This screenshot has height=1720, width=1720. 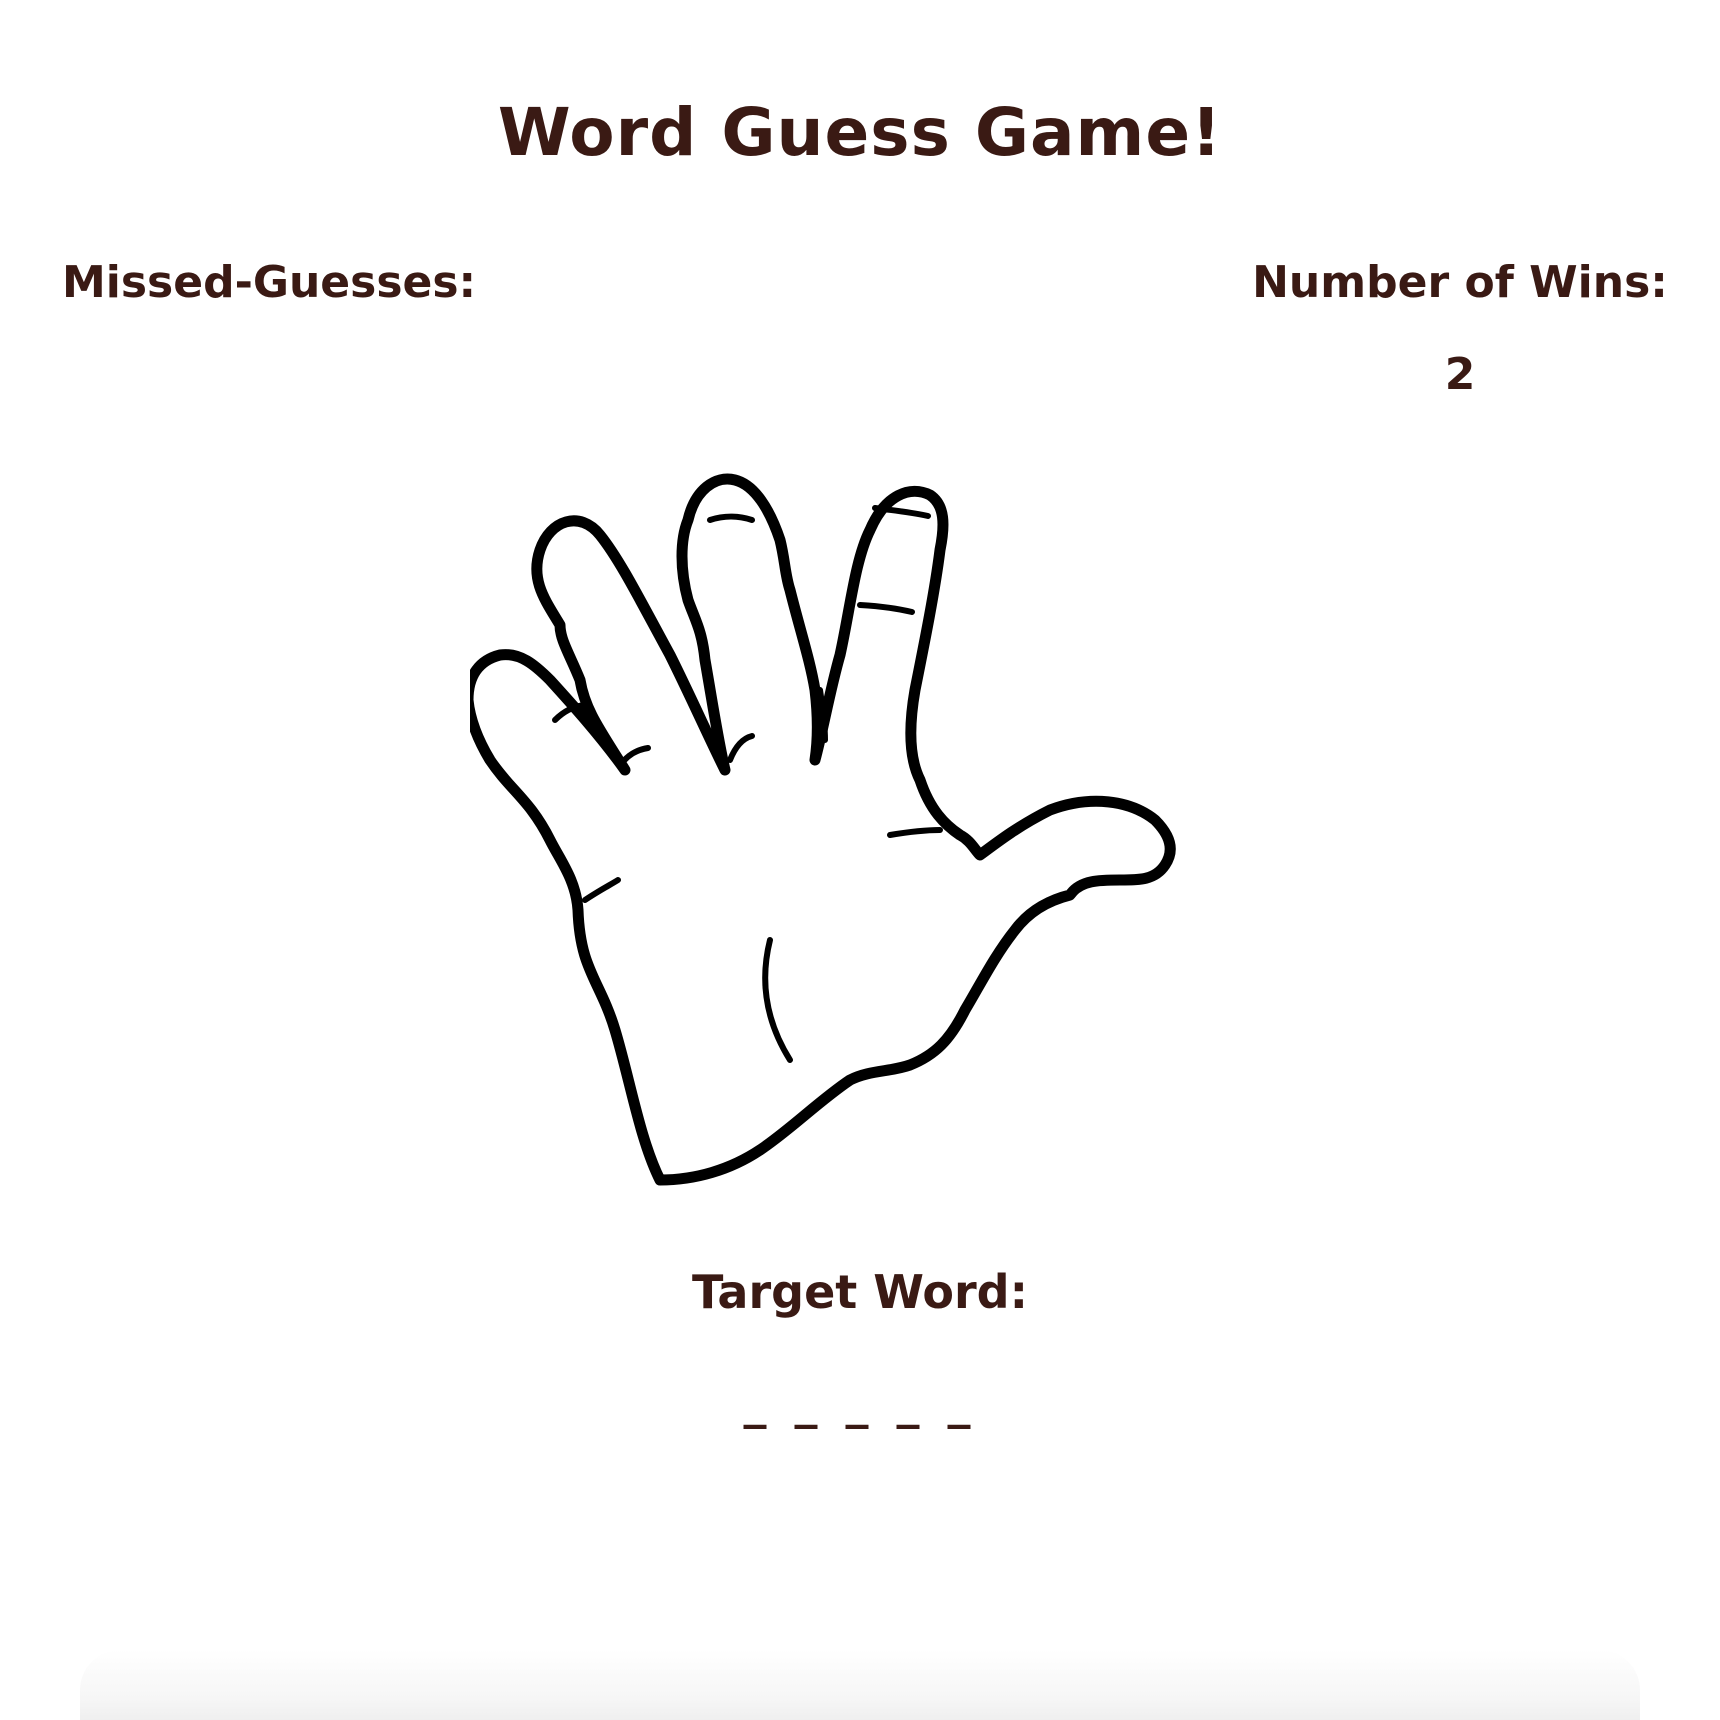 What do you see at coordinates (859, 1292) in the screenshot?
I see `target-word-label: Target Word:` at bounding box center [859, 1292].